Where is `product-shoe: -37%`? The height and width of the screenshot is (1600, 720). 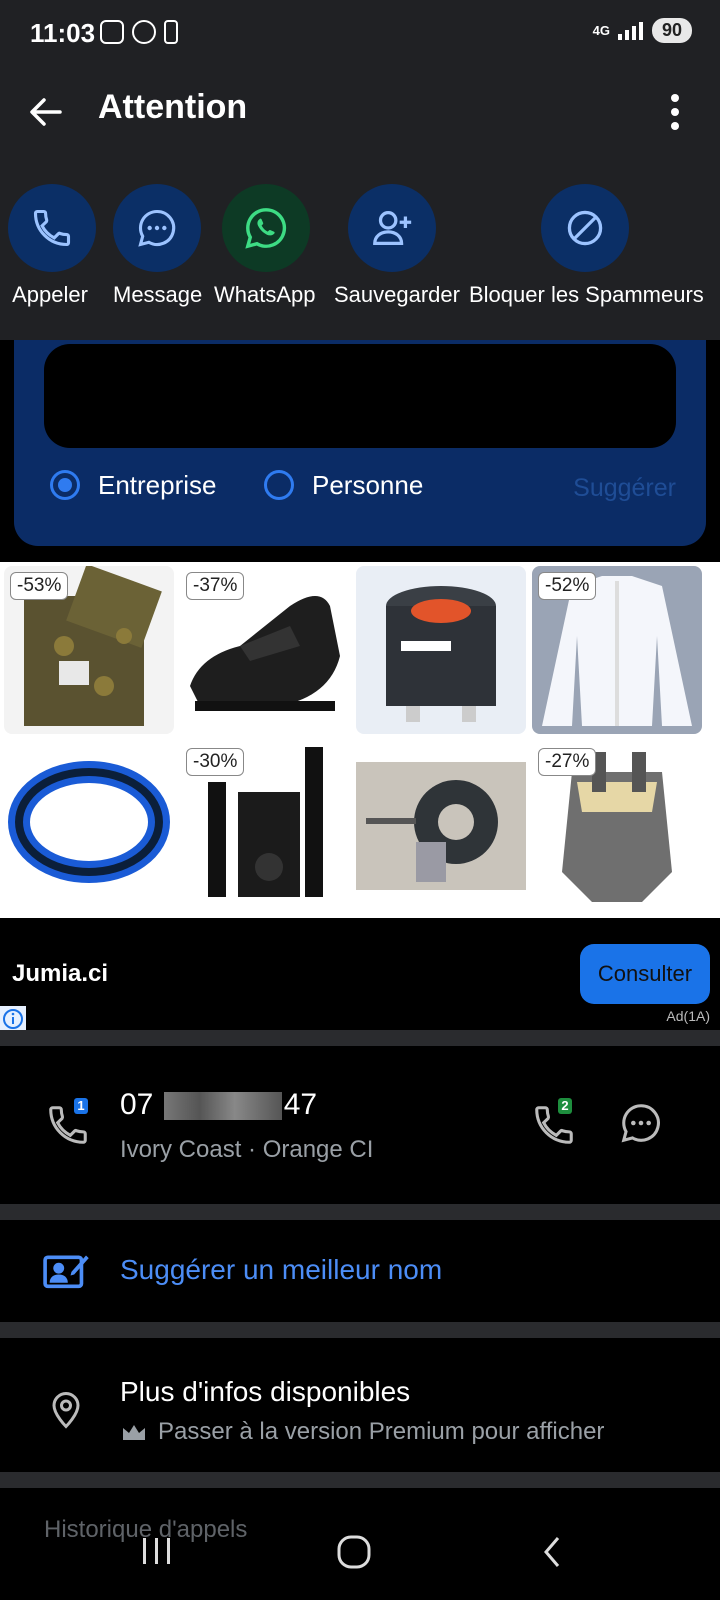 product-shoe: -37% is located at coordinates (265, 650).